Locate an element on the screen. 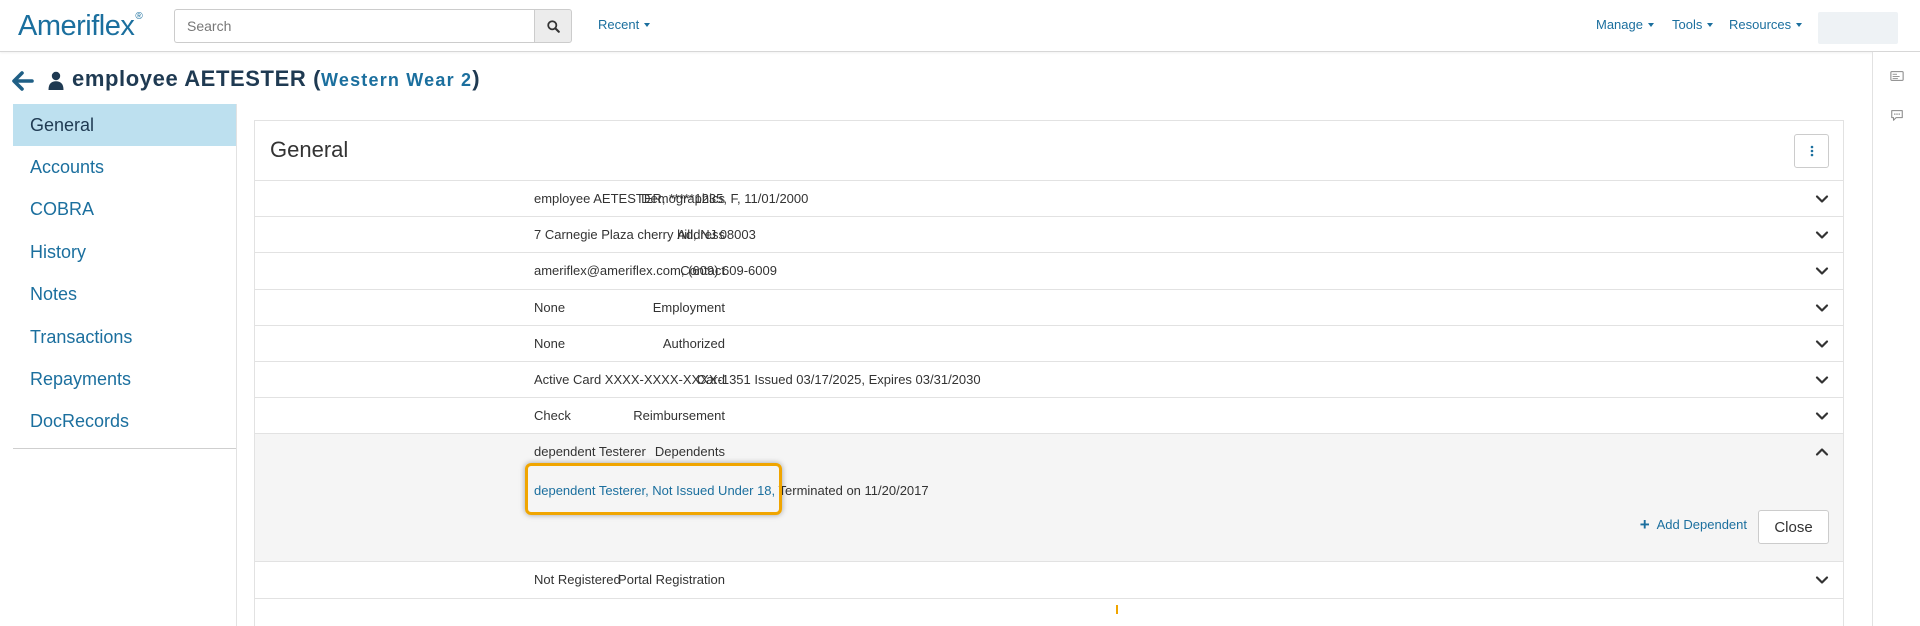 The image size is (1920, 626). recent-menu: Recent is located at coordinates (624, 24).